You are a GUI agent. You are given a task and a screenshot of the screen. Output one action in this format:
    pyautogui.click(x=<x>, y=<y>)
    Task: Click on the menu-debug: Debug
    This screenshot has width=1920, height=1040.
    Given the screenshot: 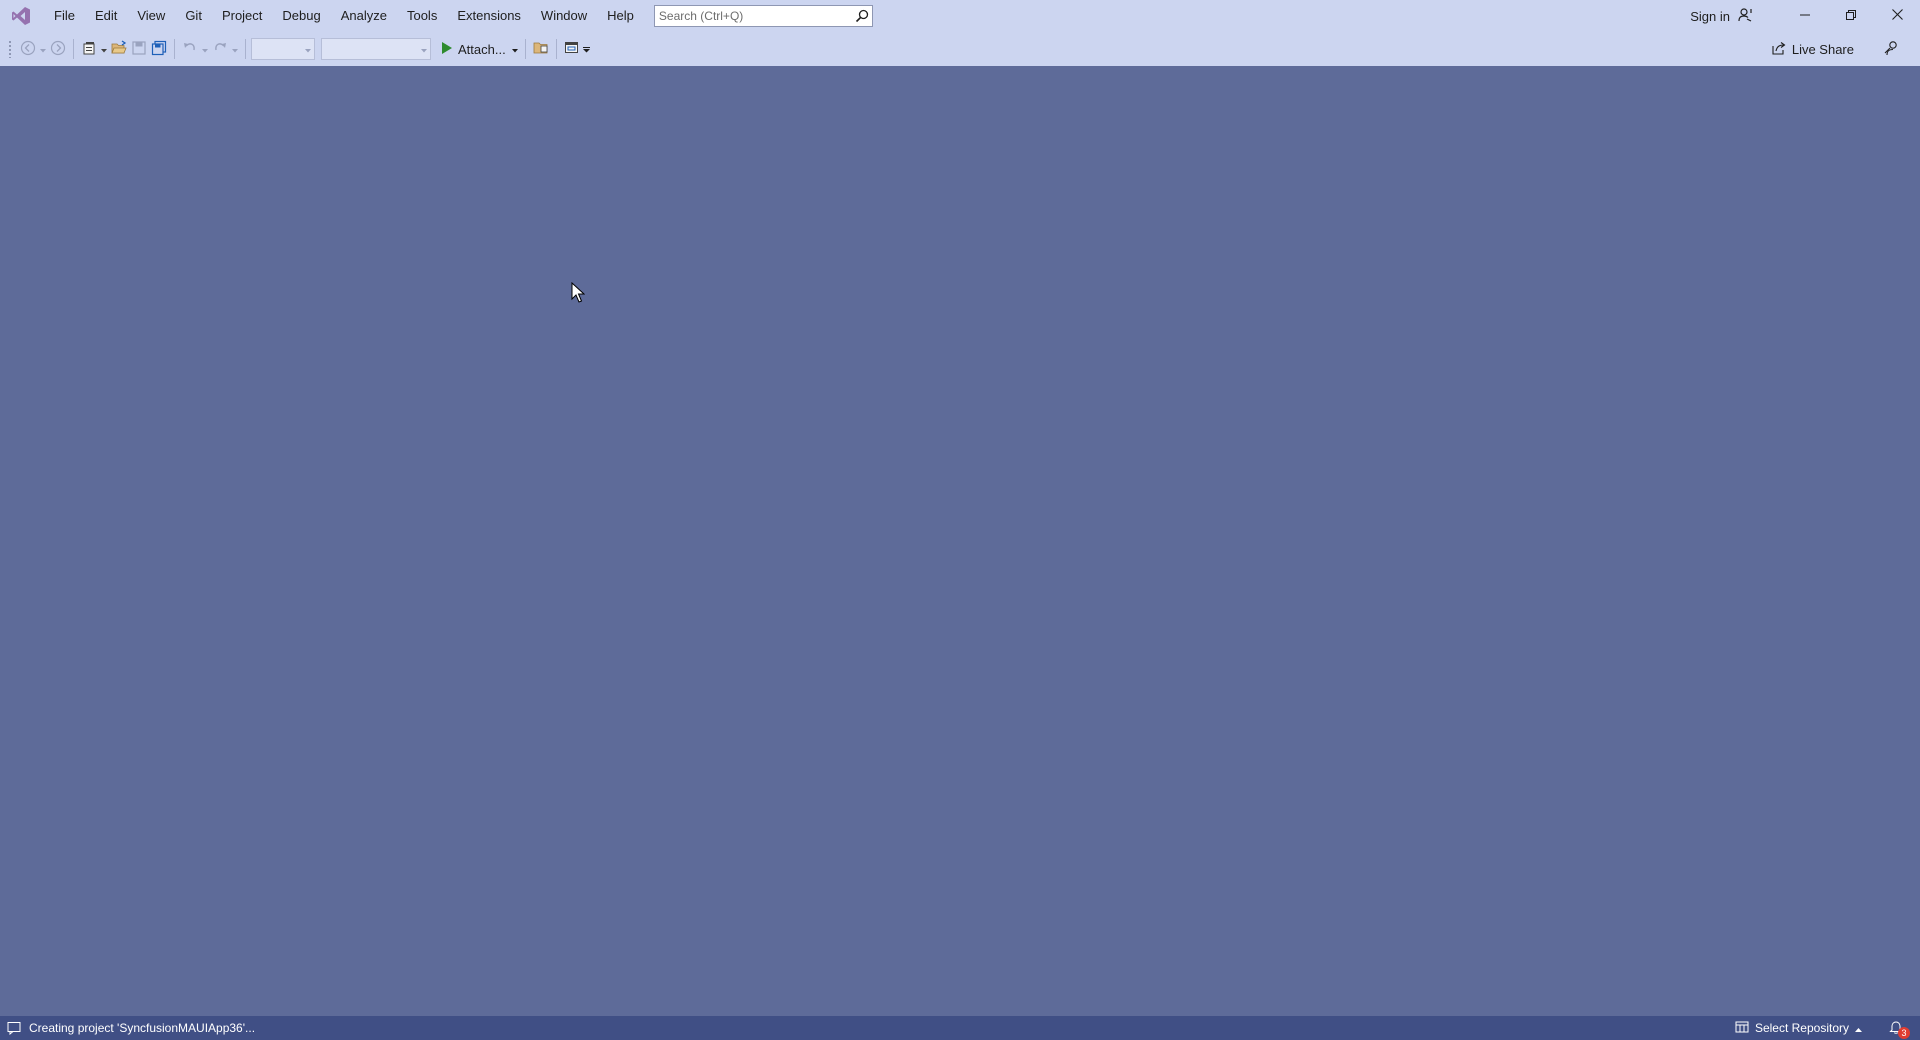 What is the action you would take?
    pyautogui.click(x=301, y=16)
    